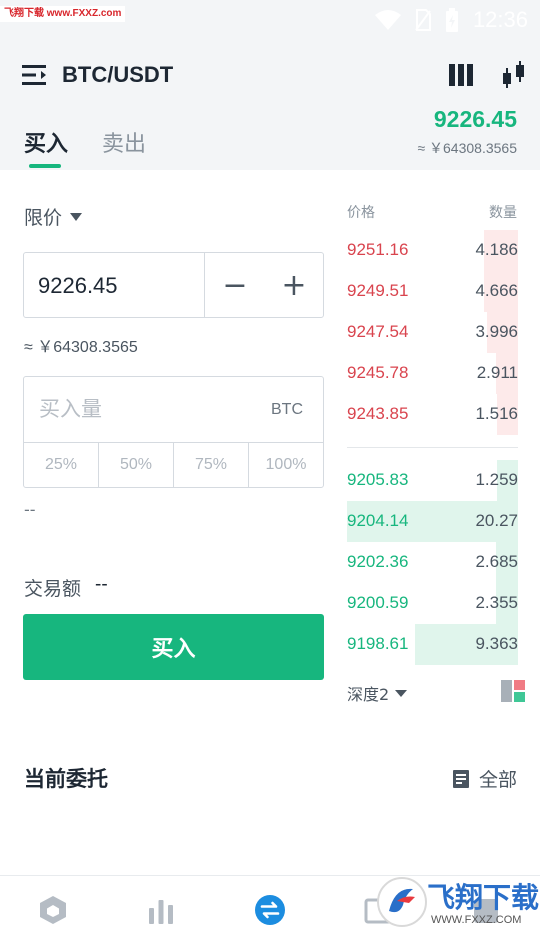 The image size is (540, 933). Describe the element at coordinates (378, 290) in the screenshot. I see `ask-price: 9249.51` at that location.